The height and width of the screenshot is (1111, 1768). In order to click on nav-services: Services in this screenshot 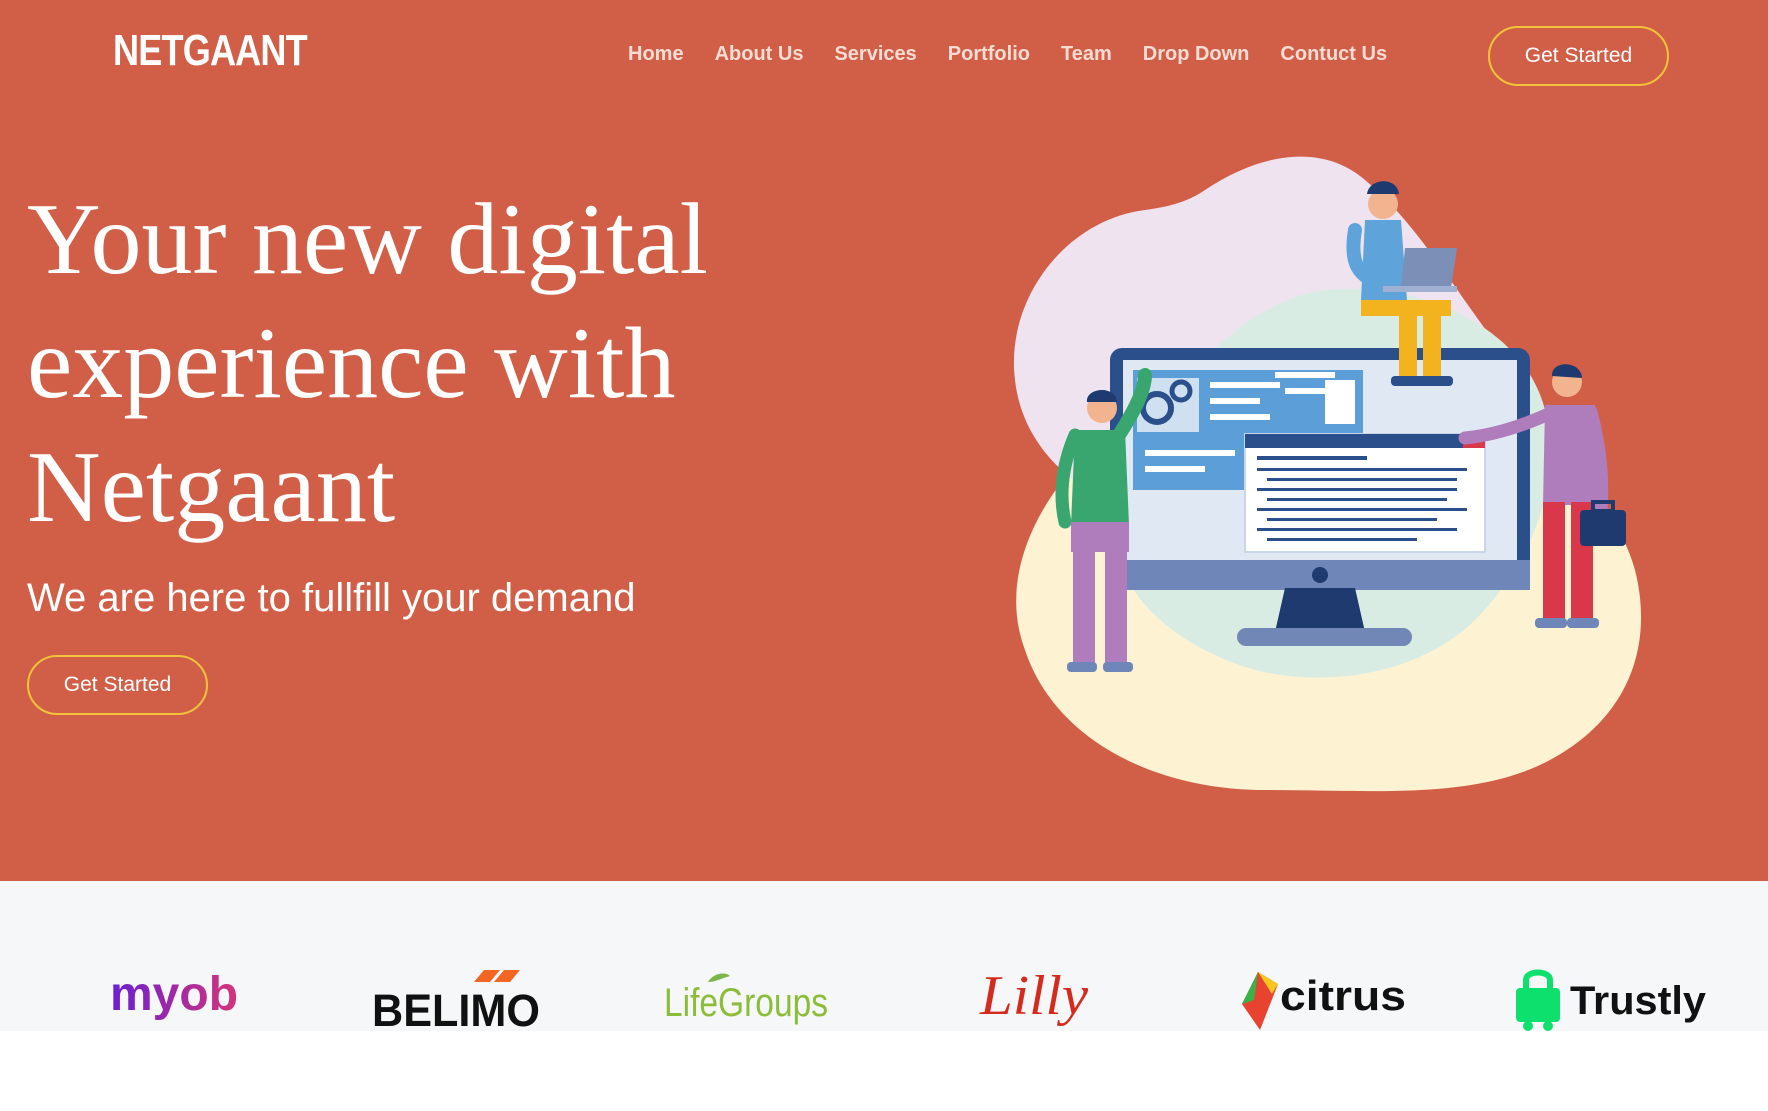, I will do `click(875, 54)`.